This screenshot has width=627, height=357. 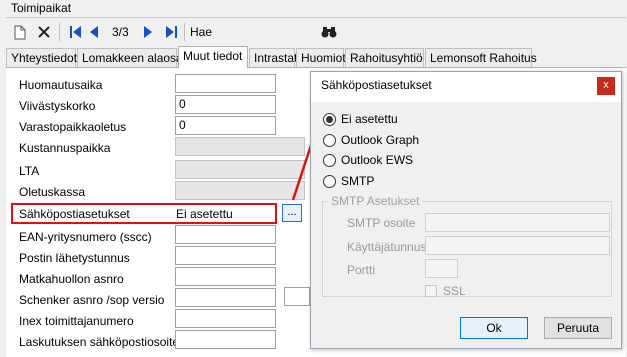 What do you see at coordinates (578, 328) in the screenshot?
I see `cancel-button: Peruuta` at bounding box center [578, 328].